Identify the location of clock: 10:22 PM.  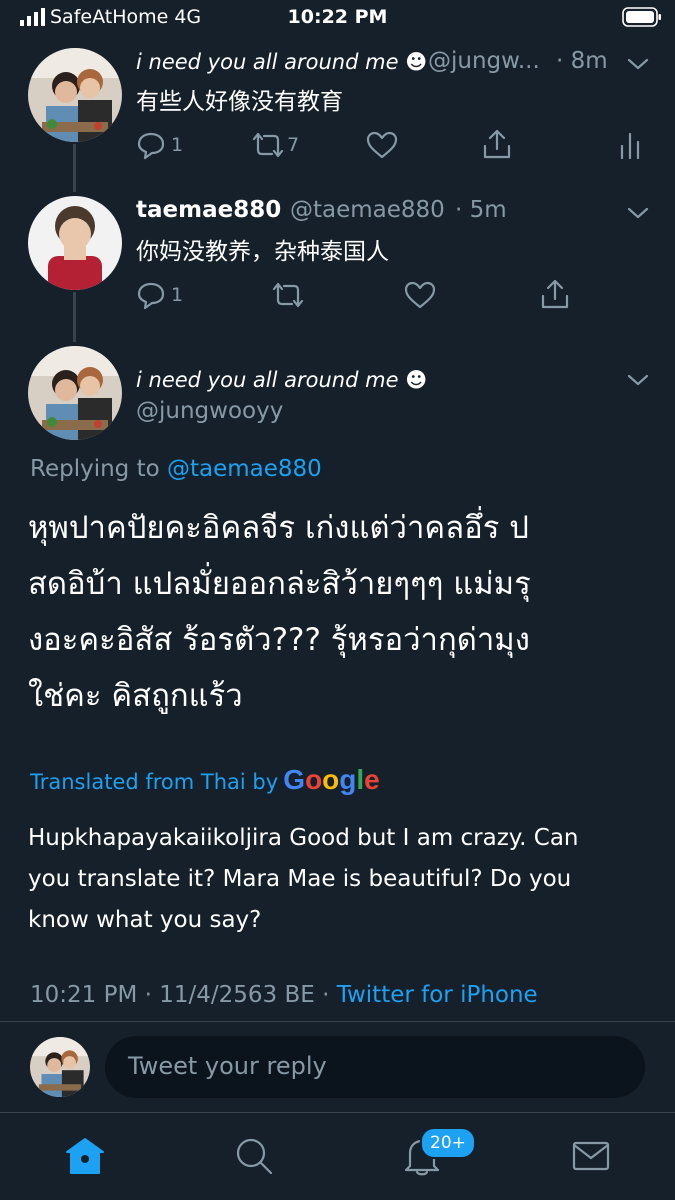
(337, 17).